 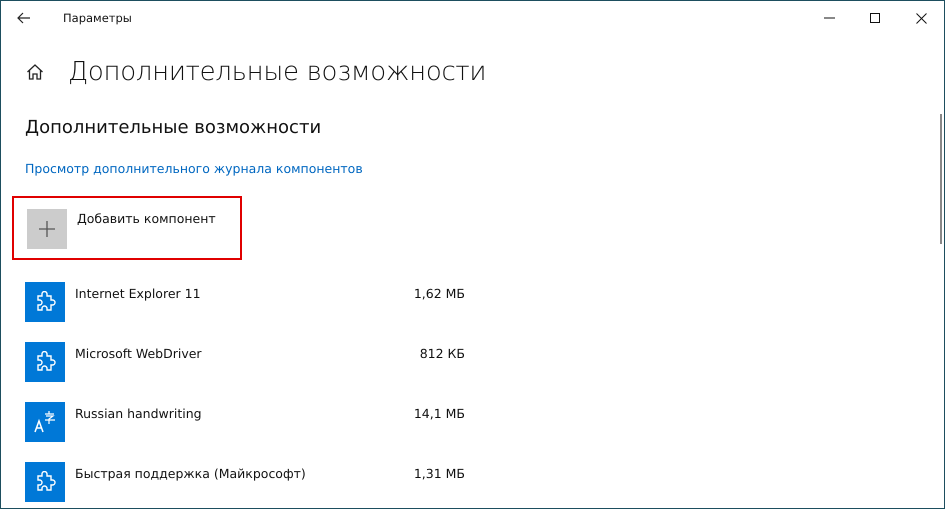 I want to click on minimize-icon, so click(x=829, y=18).